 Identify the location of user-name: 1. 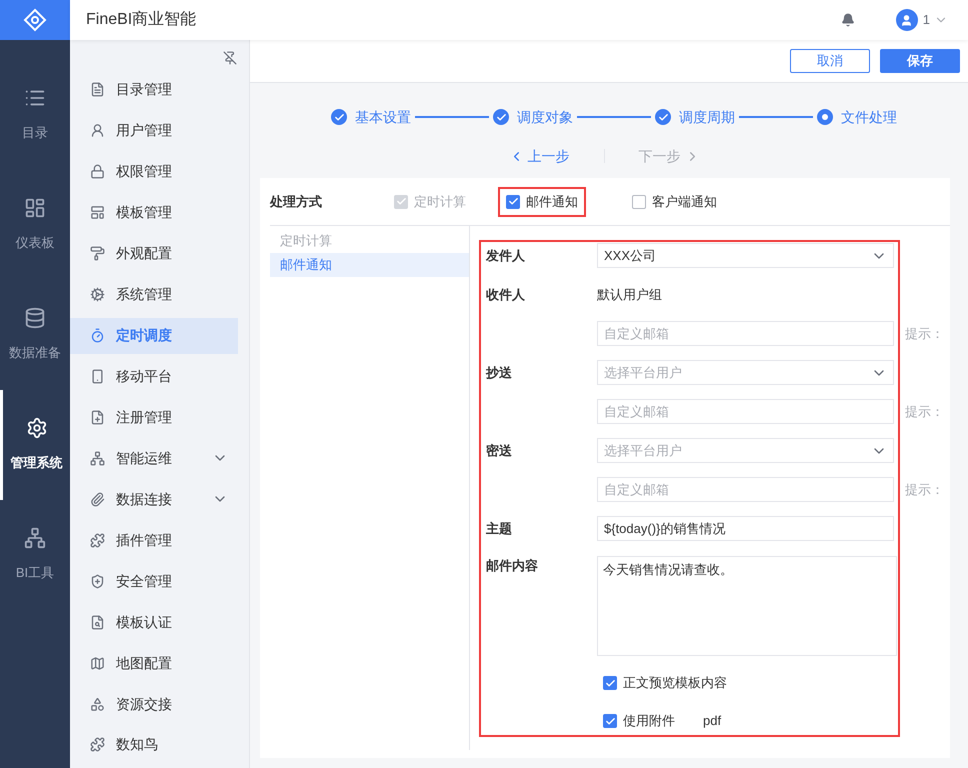
(926, 20).